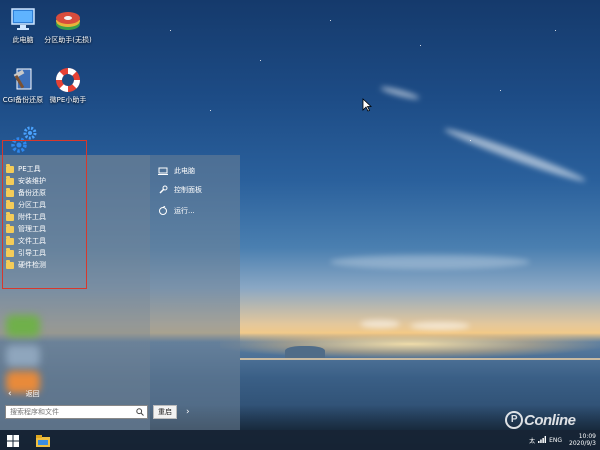  Describe the element at coordinates (188, 190) in the screenshot. I see `right-item-label: 控制面板` at that location.